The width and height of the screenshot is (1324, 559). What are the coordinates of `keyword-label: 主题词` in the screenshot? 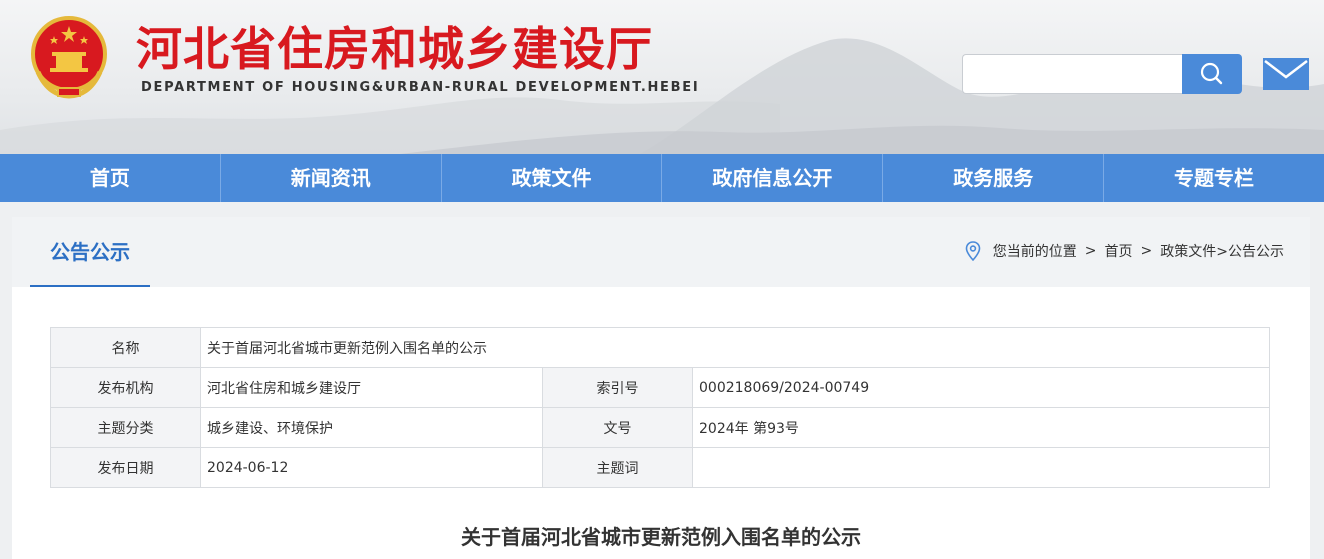 It's located at (617, 467).